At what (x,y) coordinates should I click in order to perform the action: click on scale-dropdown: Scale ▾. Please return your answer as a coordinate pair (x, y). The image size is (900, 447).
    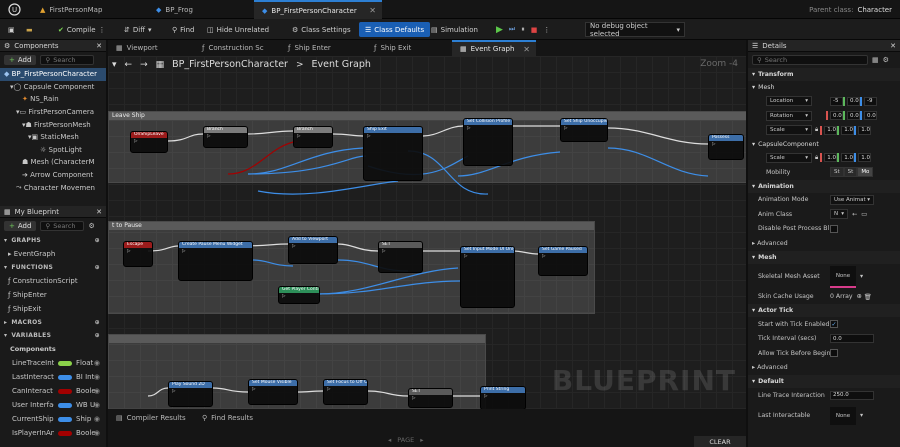
    Looking at the image, I should click on (789, 130).